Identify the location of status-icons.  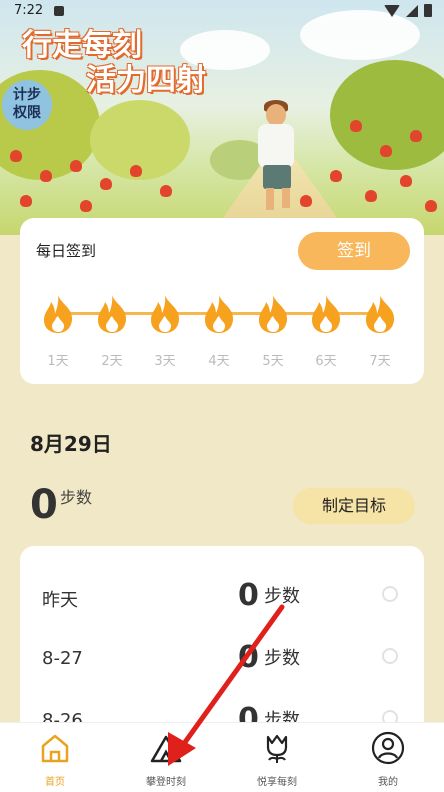
(408, 10).